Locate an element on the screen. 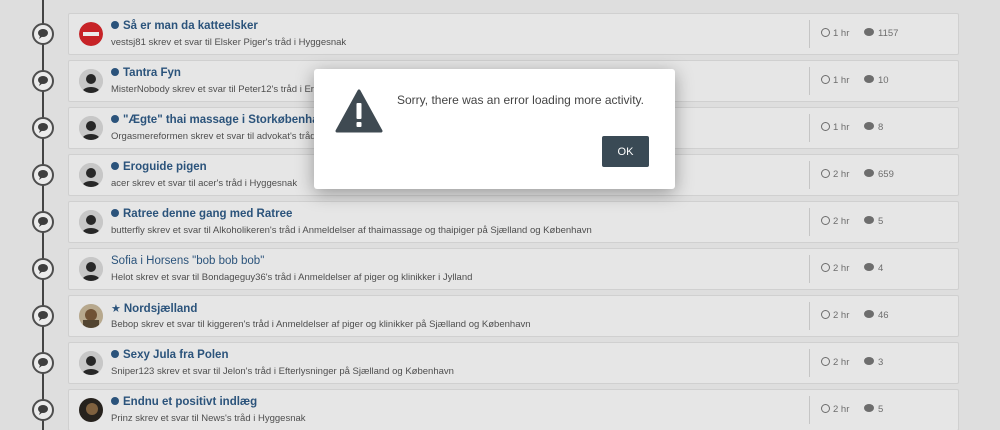 The image size is (1000, 430). ok-button: OK is located at coordinates (625, 151).